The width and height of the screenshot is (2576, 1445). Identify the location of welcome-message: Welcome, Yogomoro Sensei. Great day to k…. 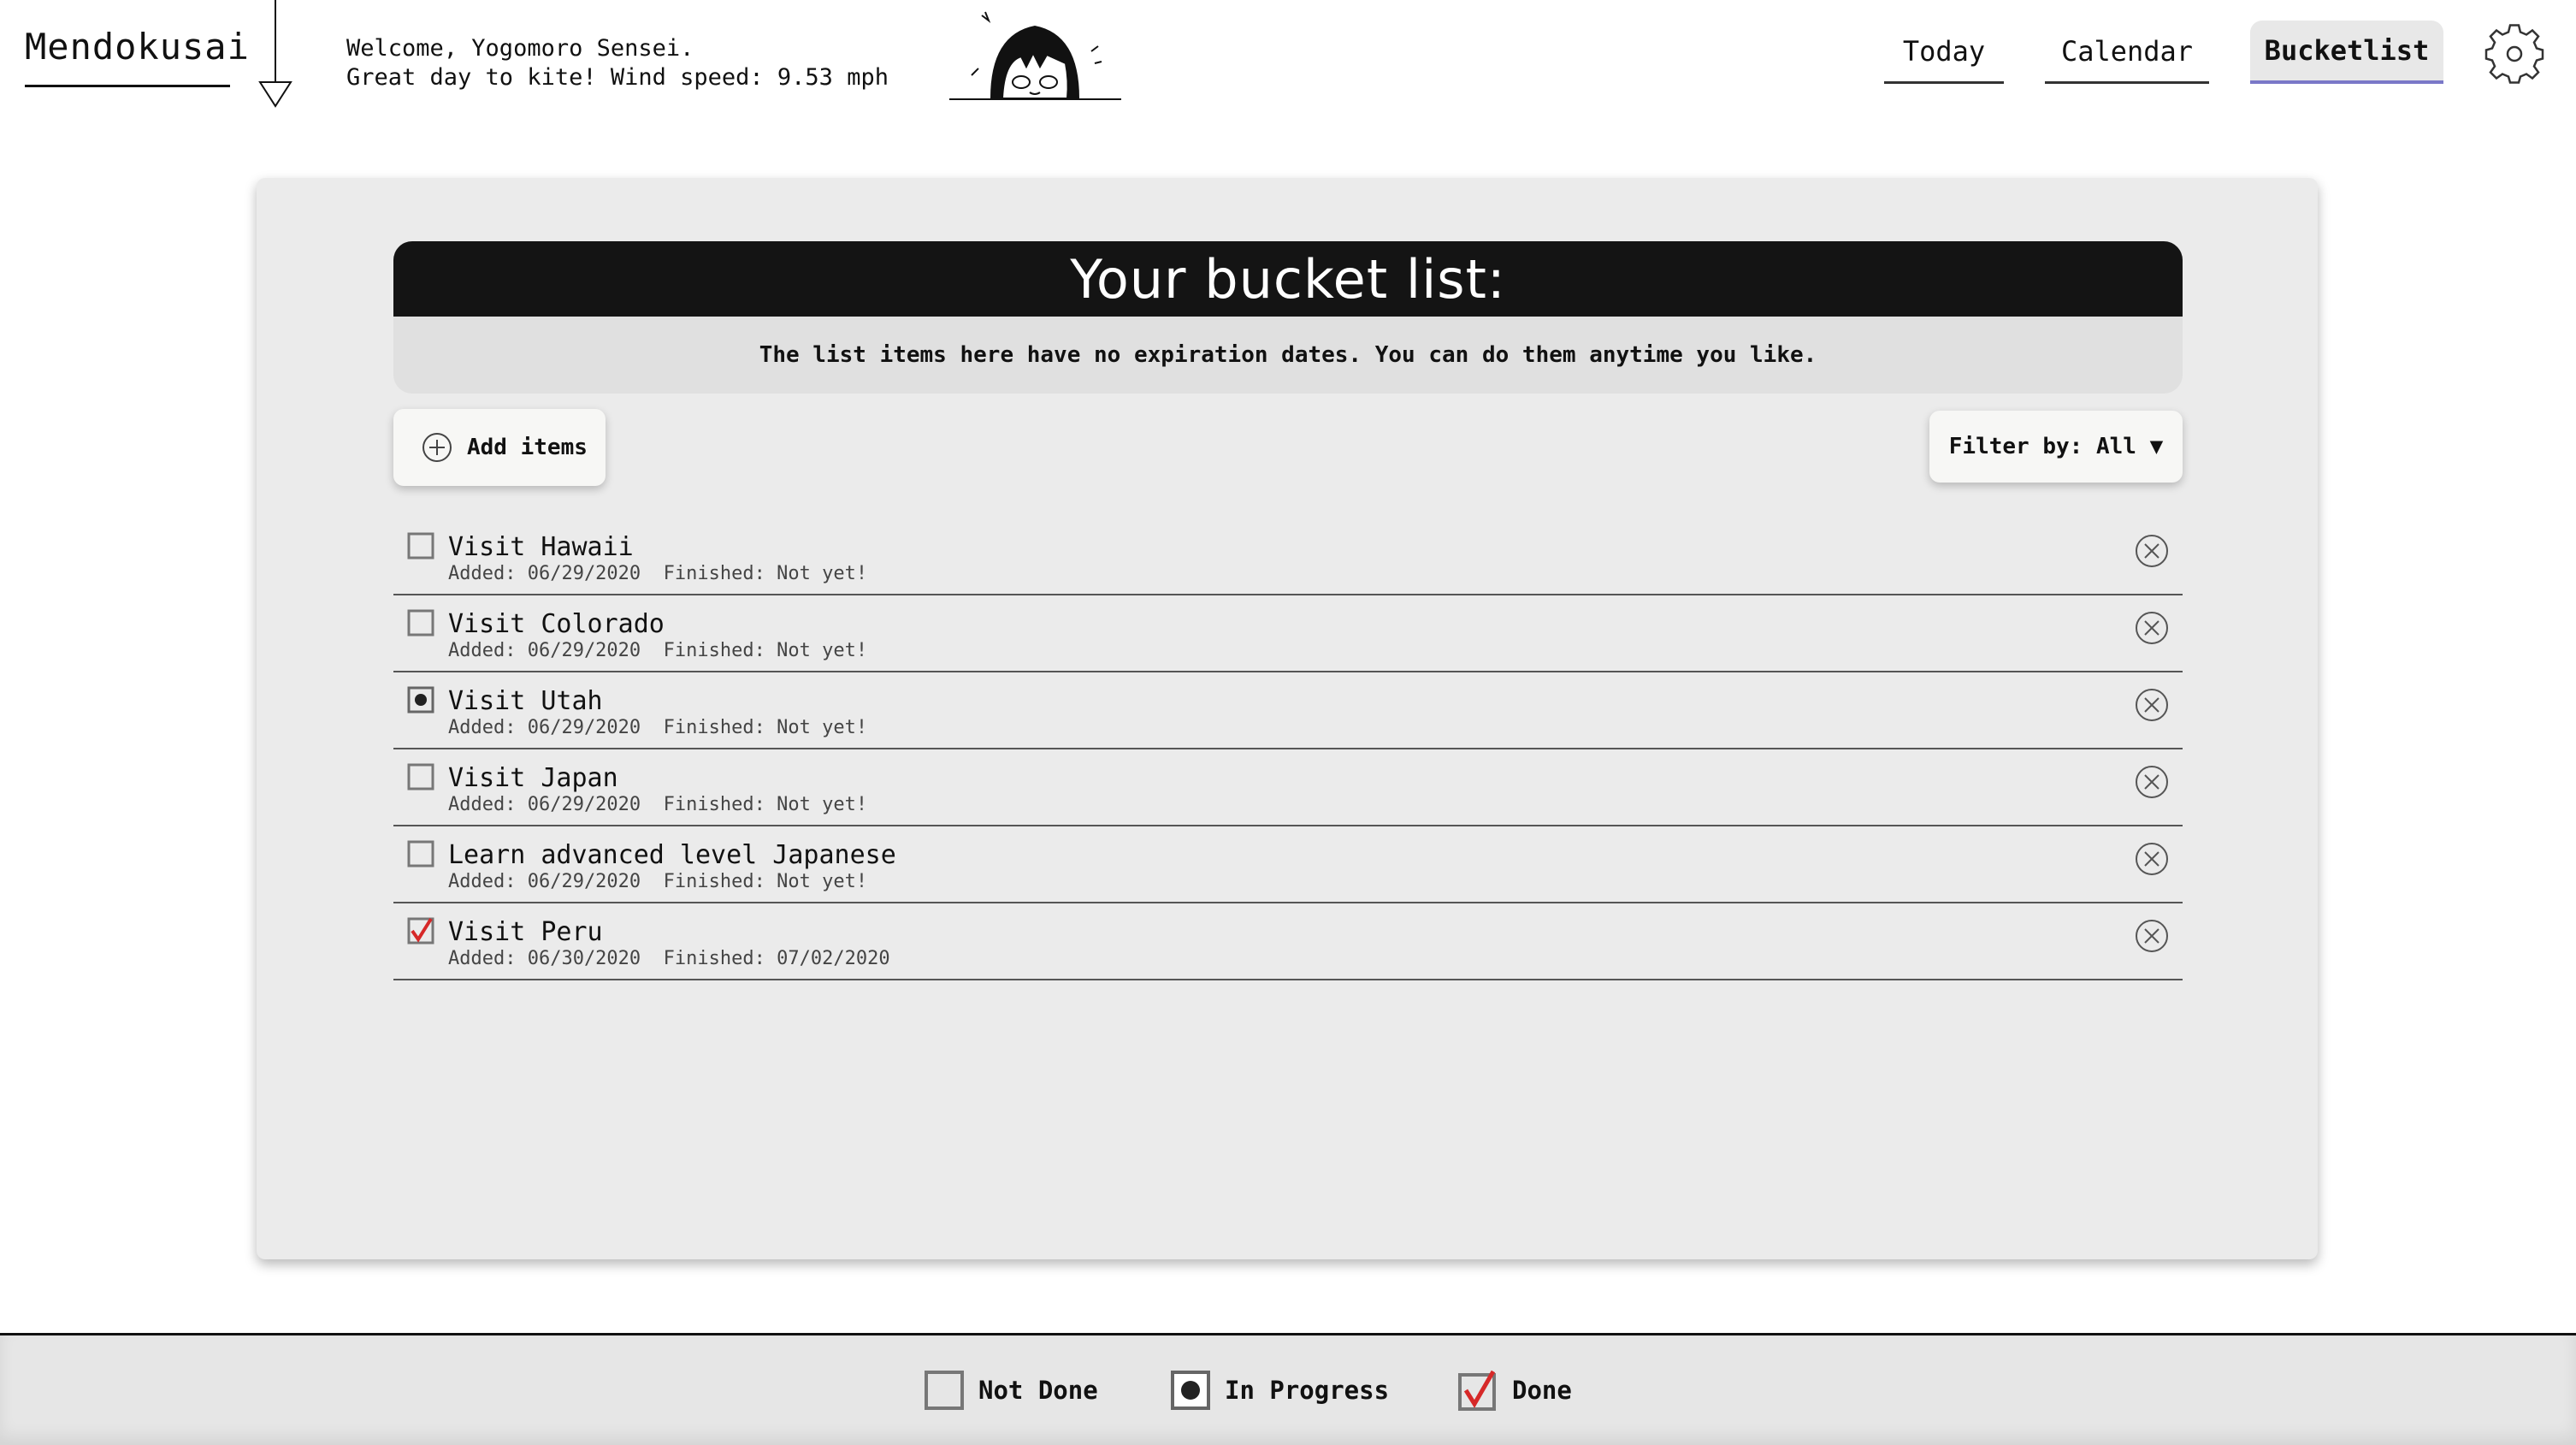
(617, 63).